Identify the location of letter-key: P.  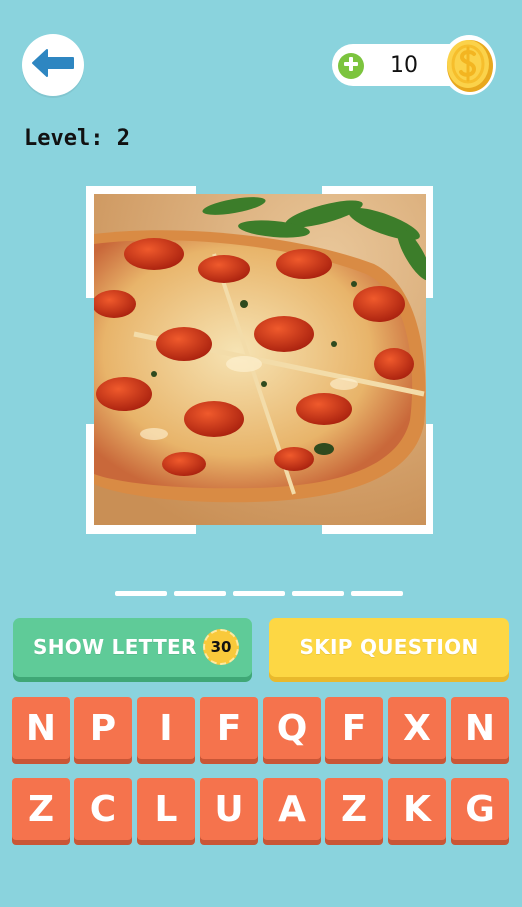
(103, 728).